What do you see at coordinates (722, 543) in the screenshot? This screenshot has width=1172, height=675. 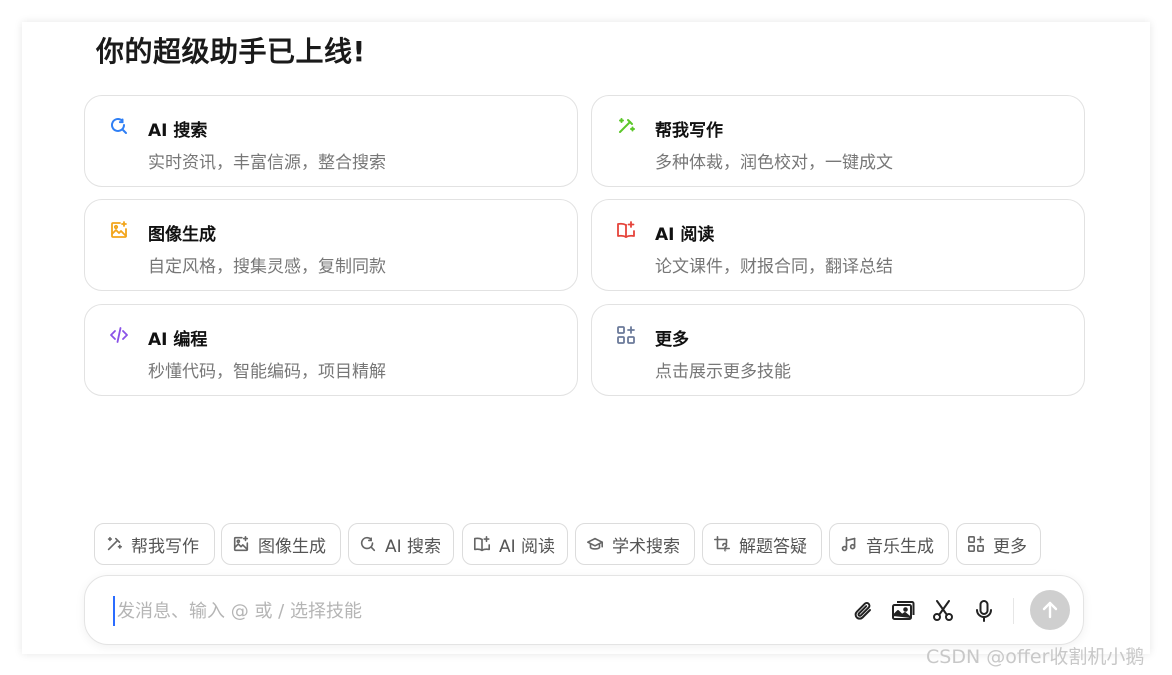 I see `crop-question-icon` at bounding box center [722, 543].